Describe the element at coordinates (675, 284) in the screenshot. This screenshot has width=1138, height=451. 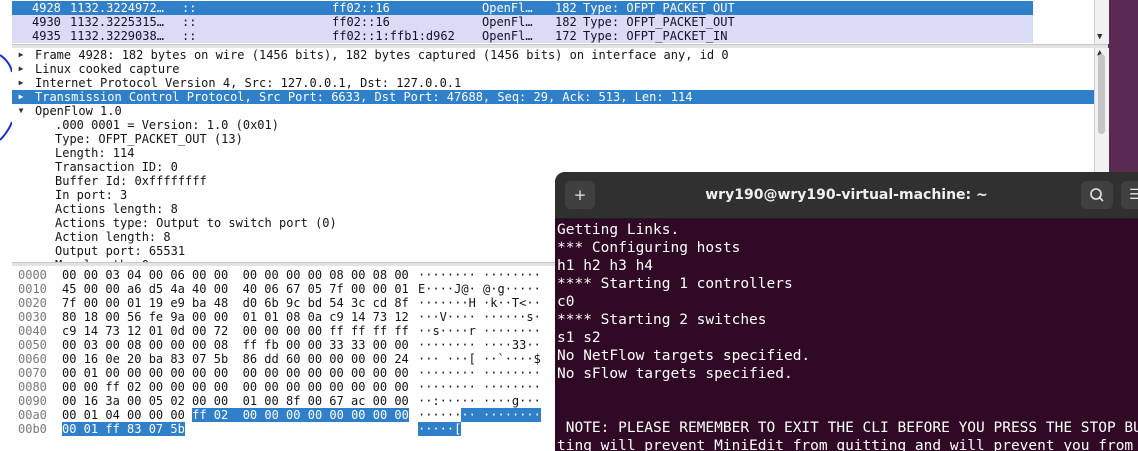
I see `terminal-line: **** Starting 1 controllers` at that location.